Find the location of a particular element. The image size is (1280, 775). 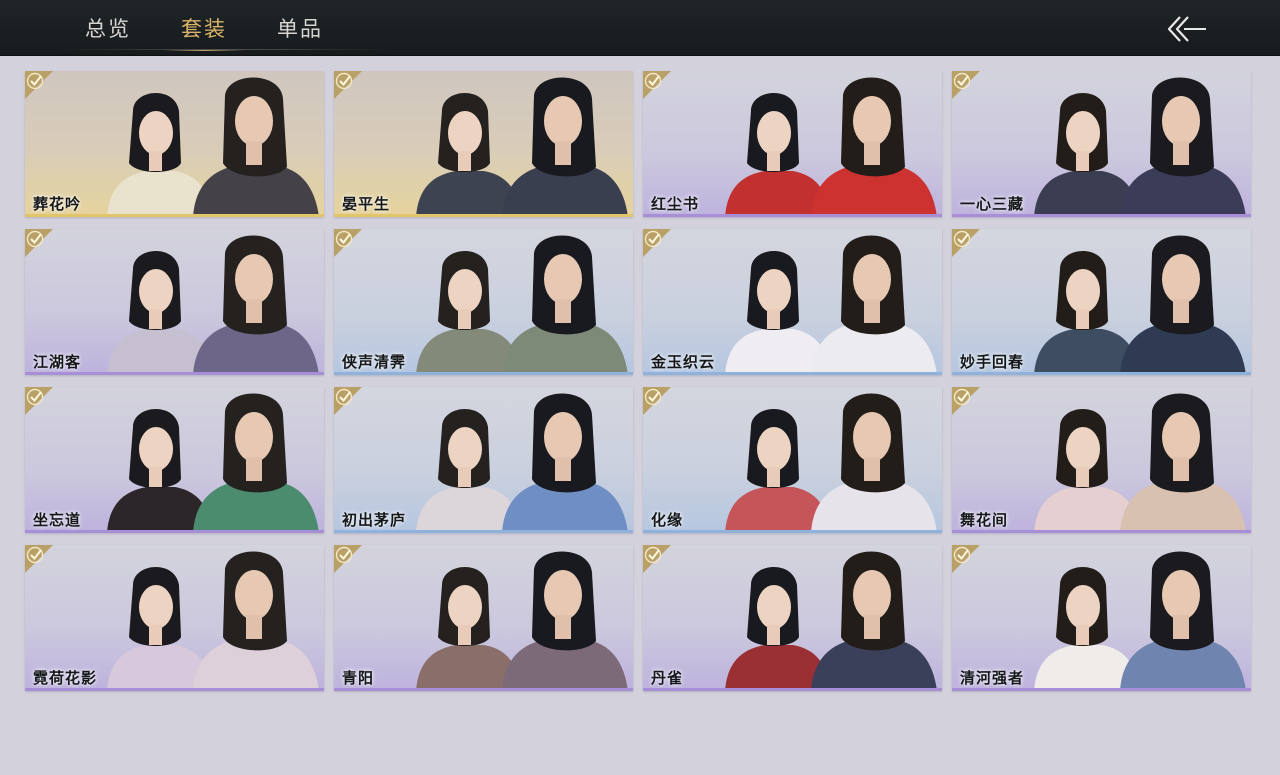

top-bar: 总览 套装 单品 is located at coordinates (640, 28).